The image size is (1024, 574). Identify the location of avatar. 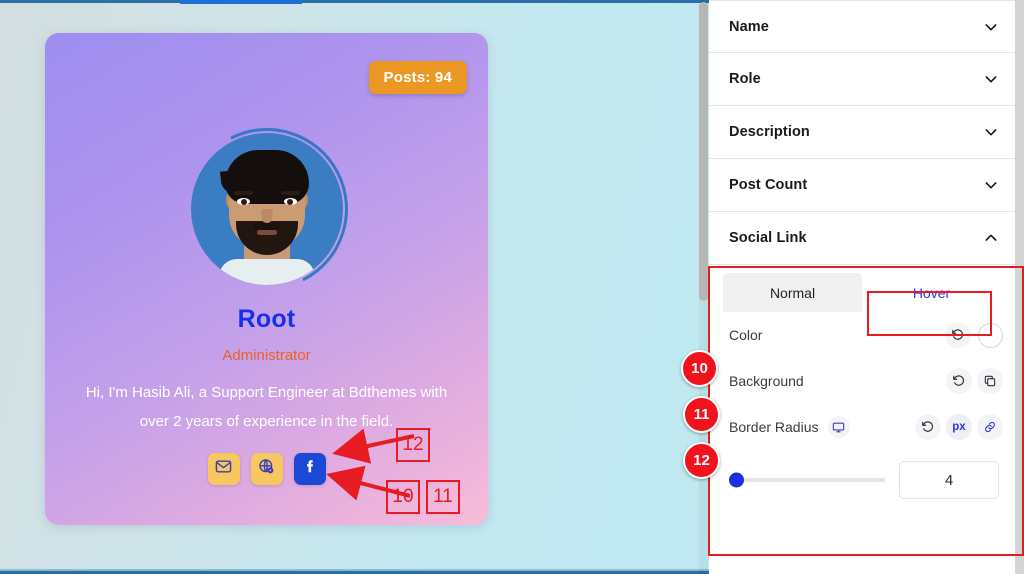
(266, 209).